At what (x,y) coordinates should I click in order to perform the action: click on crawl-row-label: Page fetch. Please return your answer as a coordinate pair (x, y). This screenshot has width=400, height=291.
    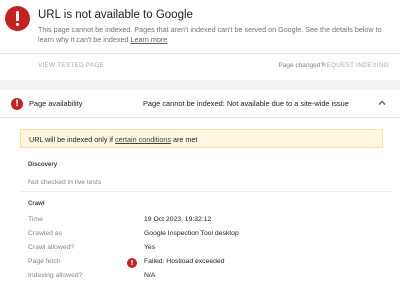
    Looking at the image, I should click on (44, 261).